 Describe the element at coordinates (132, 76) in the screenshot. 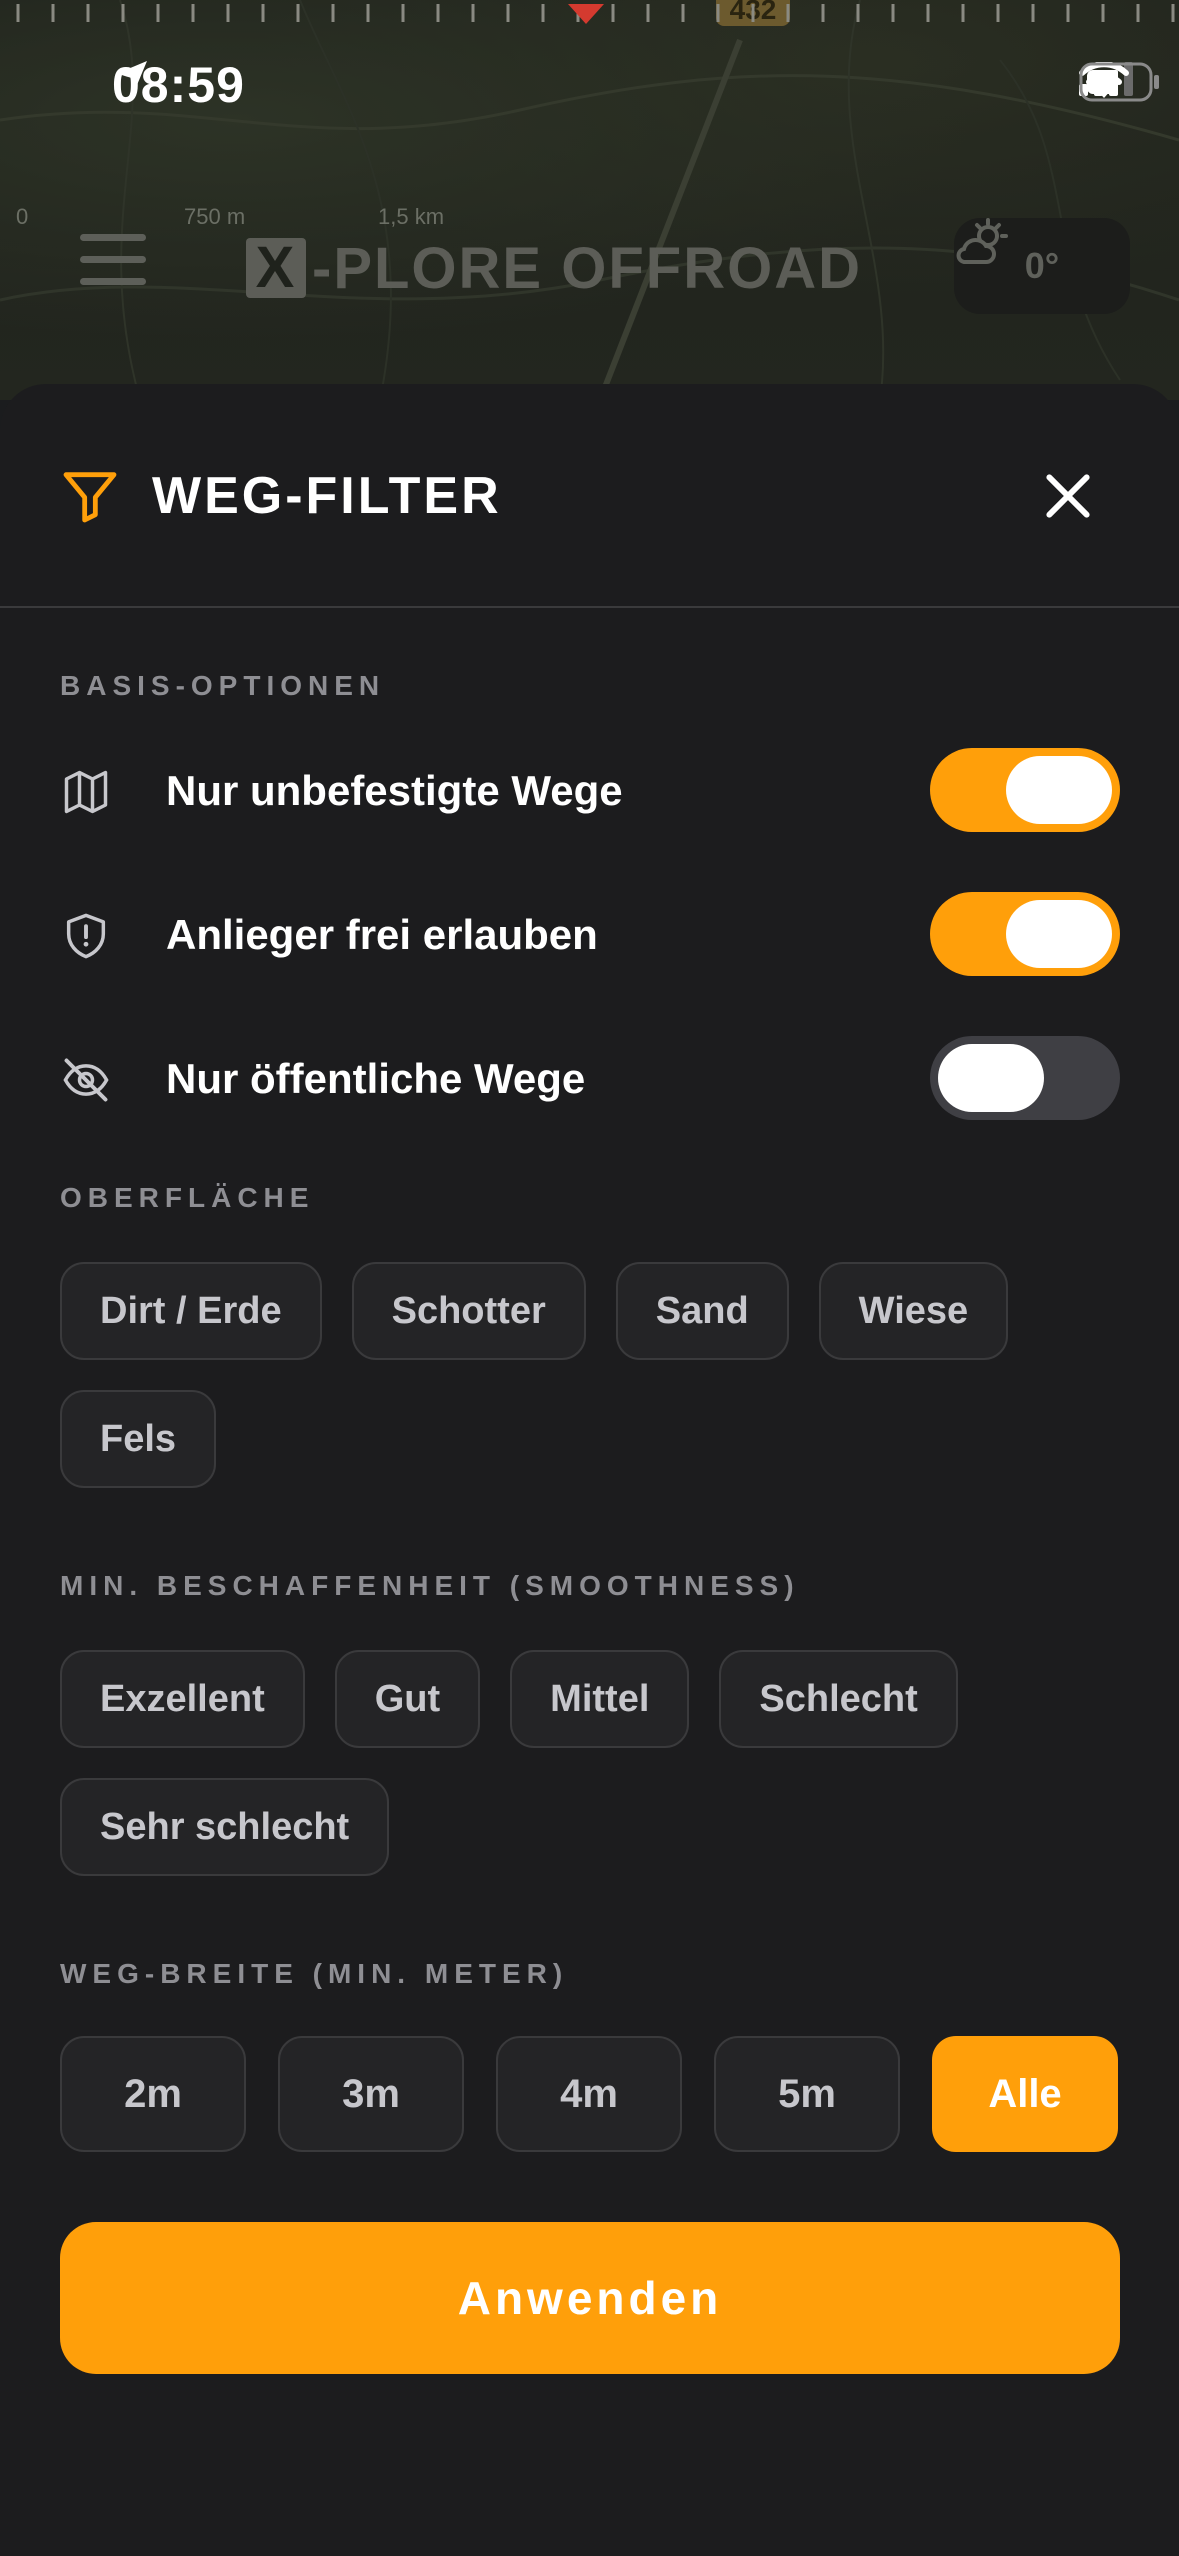

I see `location-arrow-icon` at that location.